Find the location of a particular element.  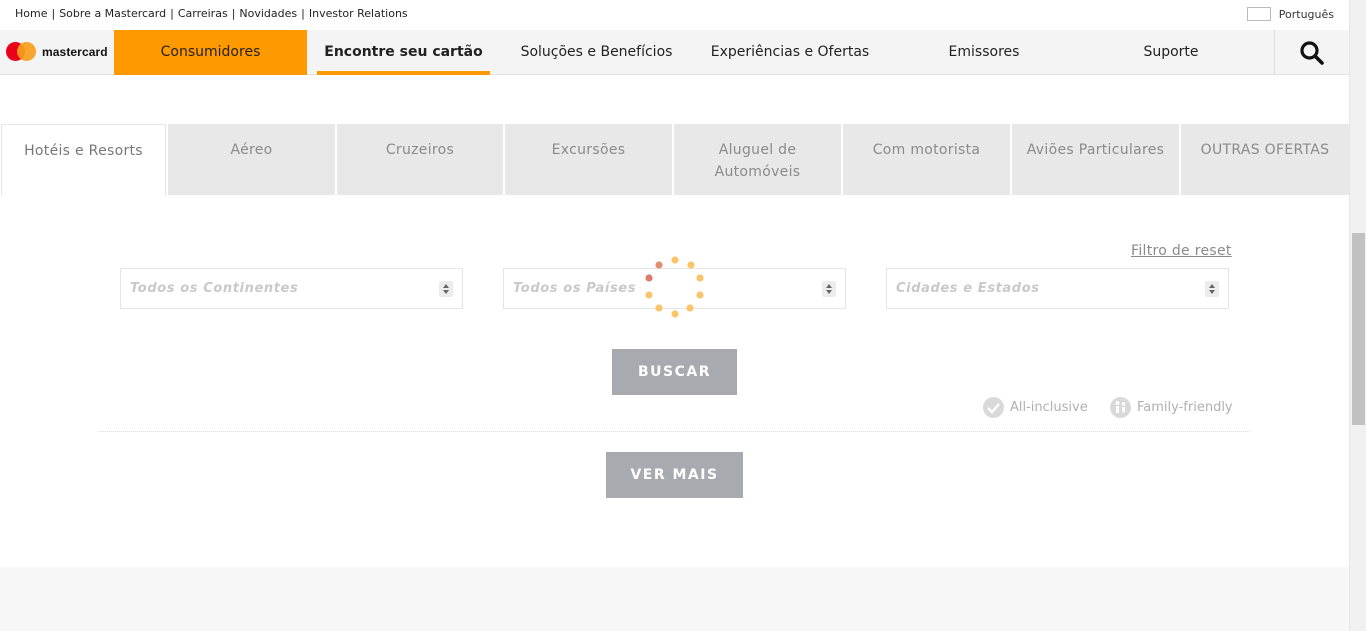

family-icon is located at coordinates (1120, 407).